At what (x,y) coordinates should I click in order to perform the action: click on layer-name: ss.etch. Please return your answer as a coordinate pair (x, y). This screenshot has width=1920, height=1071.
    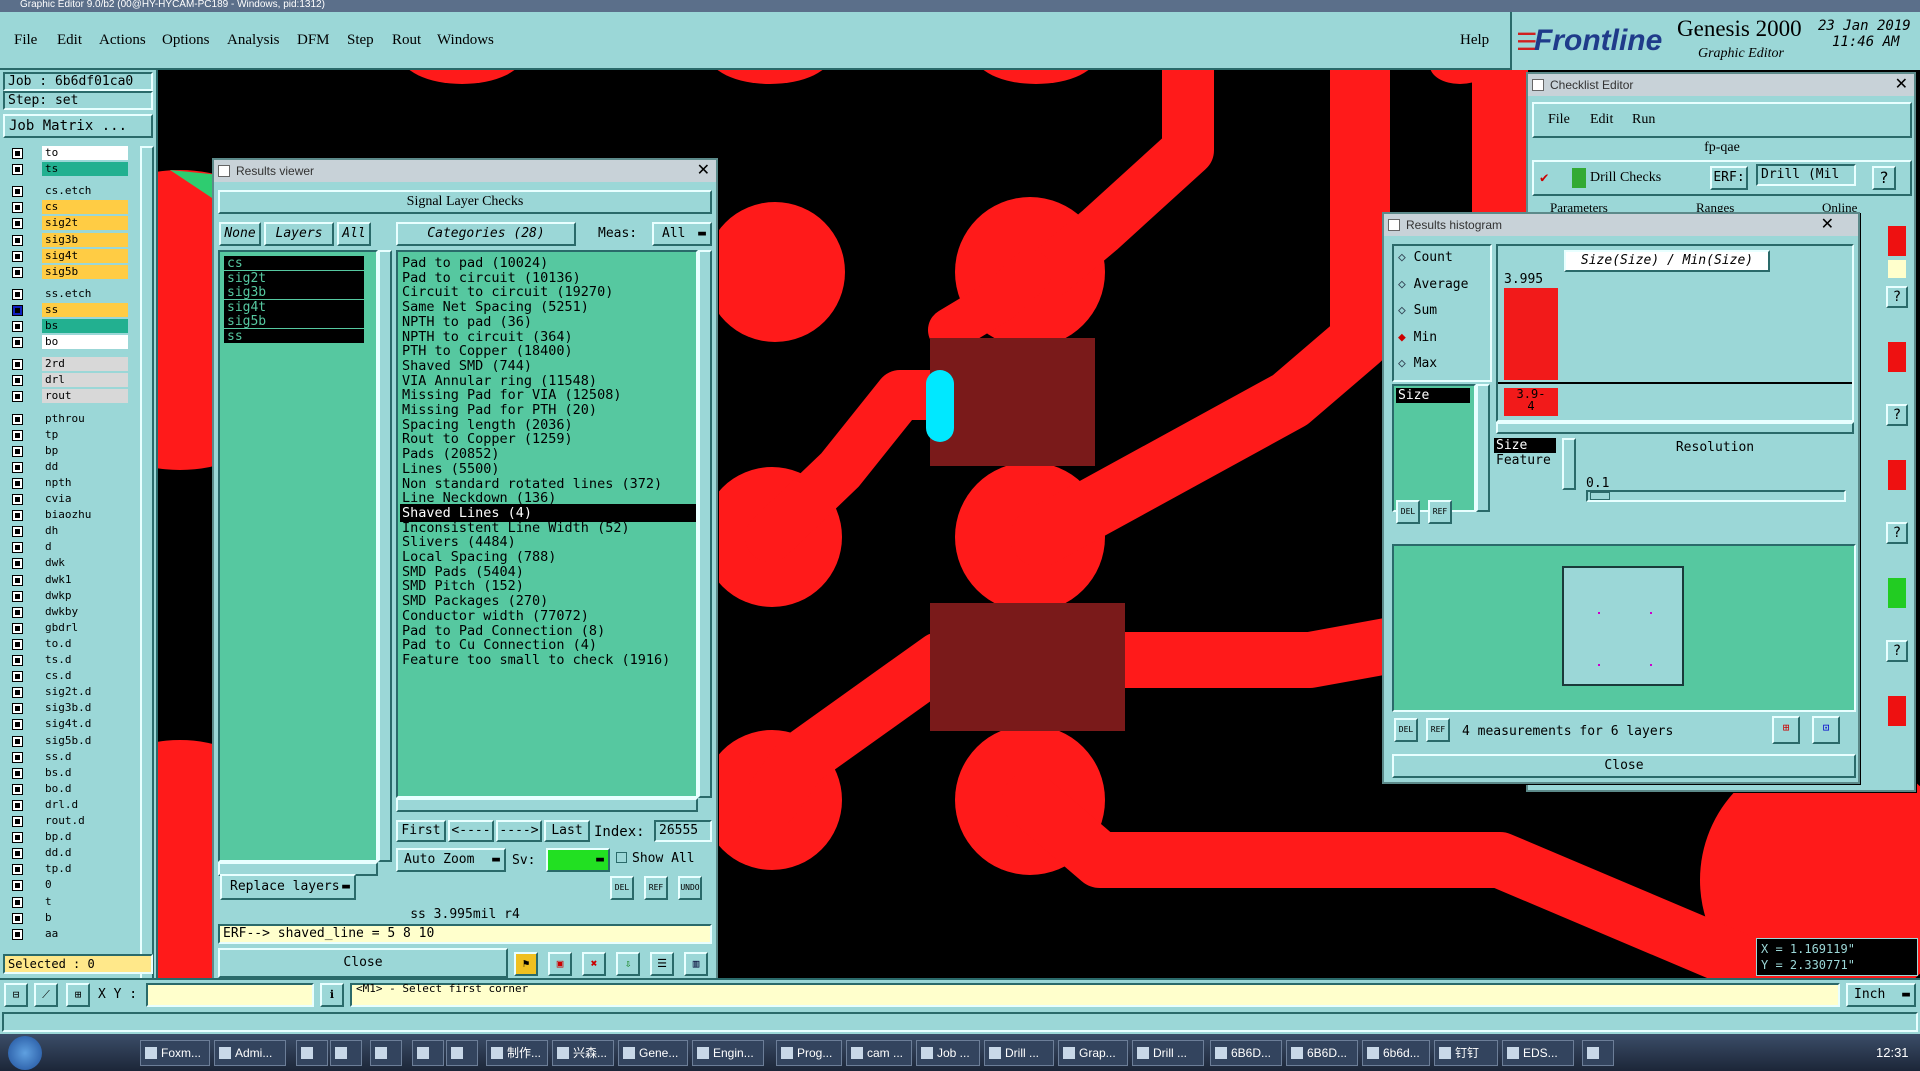
    Looking at the image, I should click on (85, 293).